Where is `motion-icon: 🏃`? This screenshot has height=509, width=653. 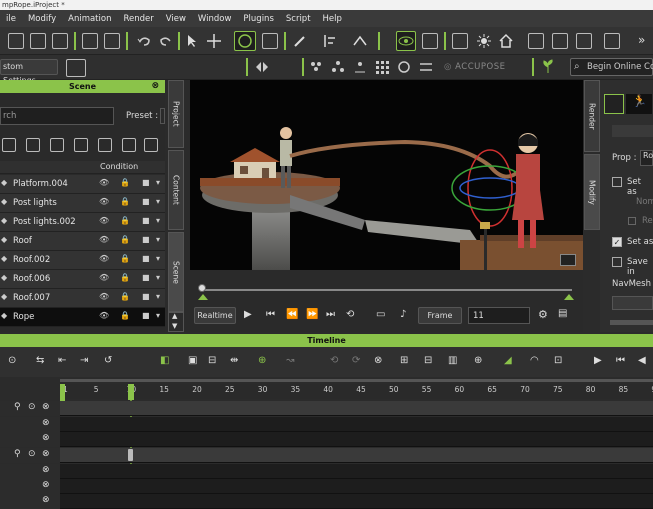
motion-icon: 🏃 is located at coordinates (639, 104).